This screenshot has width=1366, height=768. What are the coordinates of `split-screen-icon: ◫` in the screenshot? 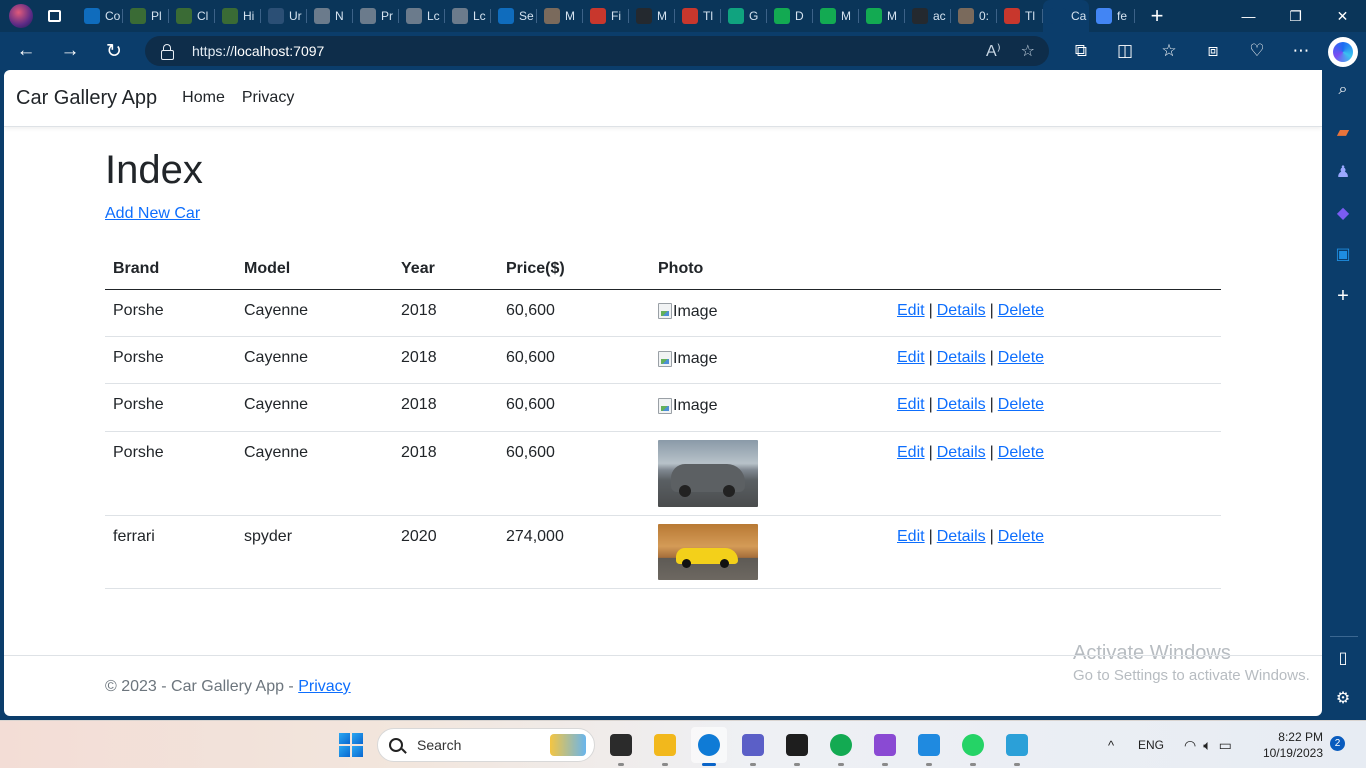 It's located at (1125, 51).